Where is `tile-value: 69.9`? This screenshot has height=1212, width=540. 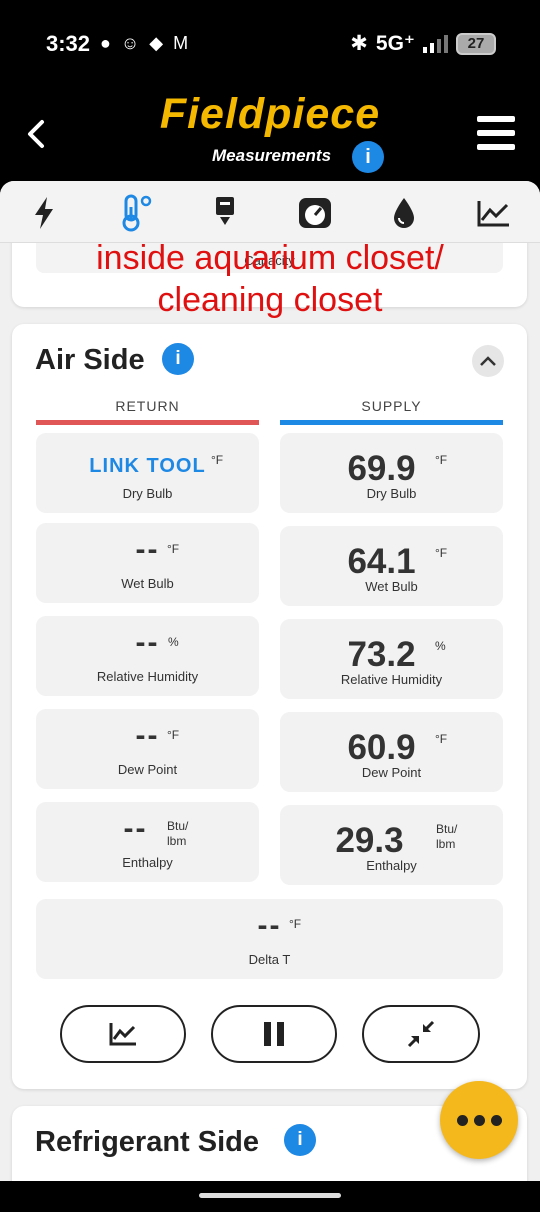
tile-value: 69.9 is located at coordinates (381, 468).